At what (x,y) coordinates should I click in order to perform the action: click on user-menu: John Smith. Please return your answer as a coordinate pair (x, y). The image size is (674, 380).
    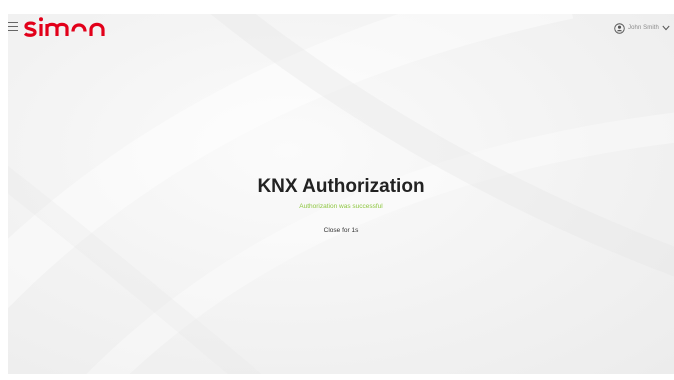
    Looking at the image, I should click on (642, 28).